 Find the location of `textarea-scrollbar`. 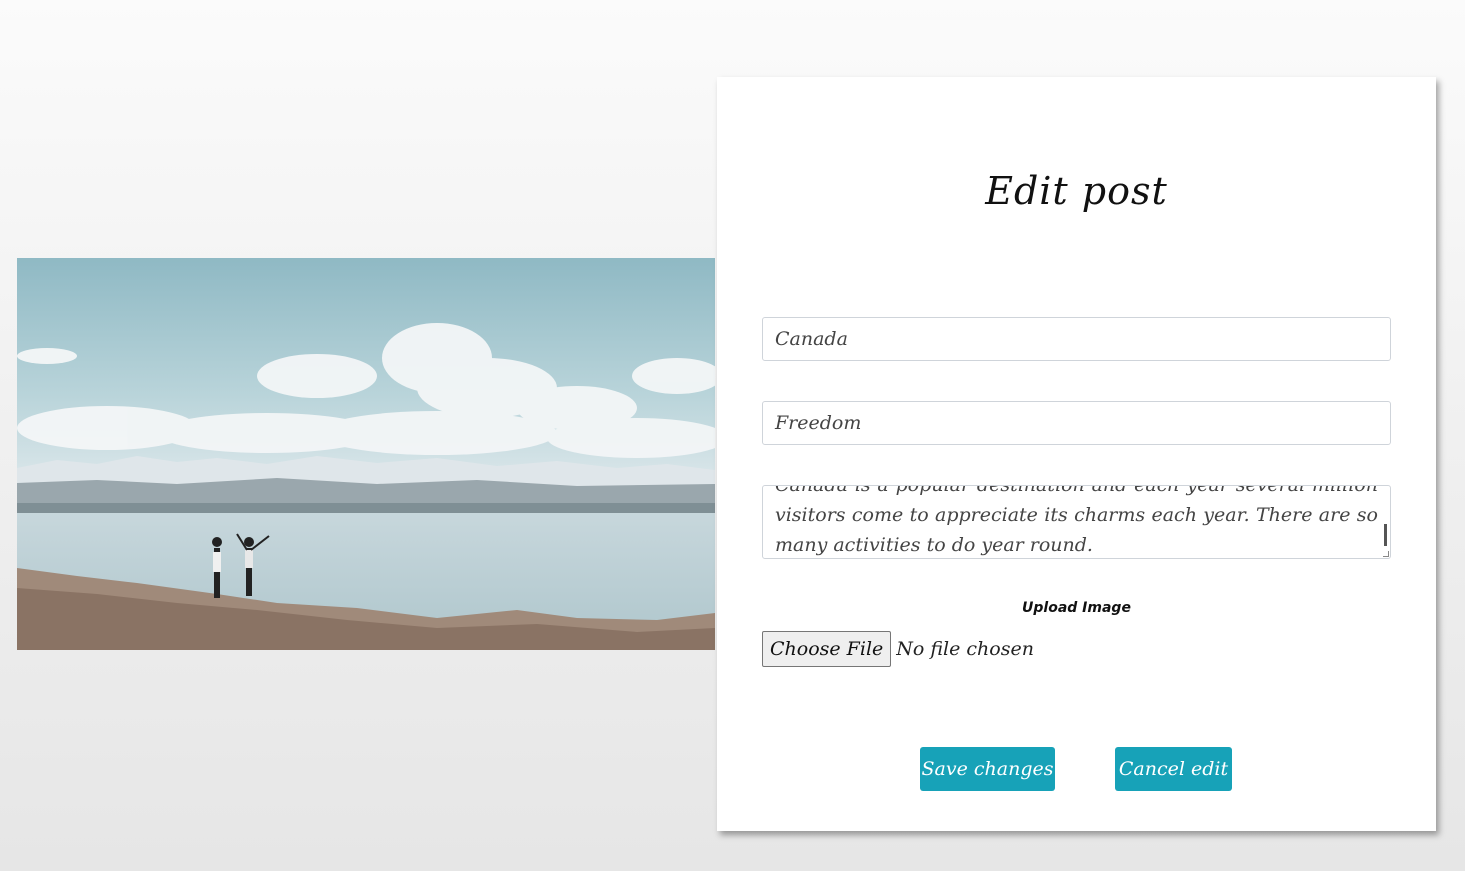

textarea-scrollbar is located at coordinates (1385, 535).